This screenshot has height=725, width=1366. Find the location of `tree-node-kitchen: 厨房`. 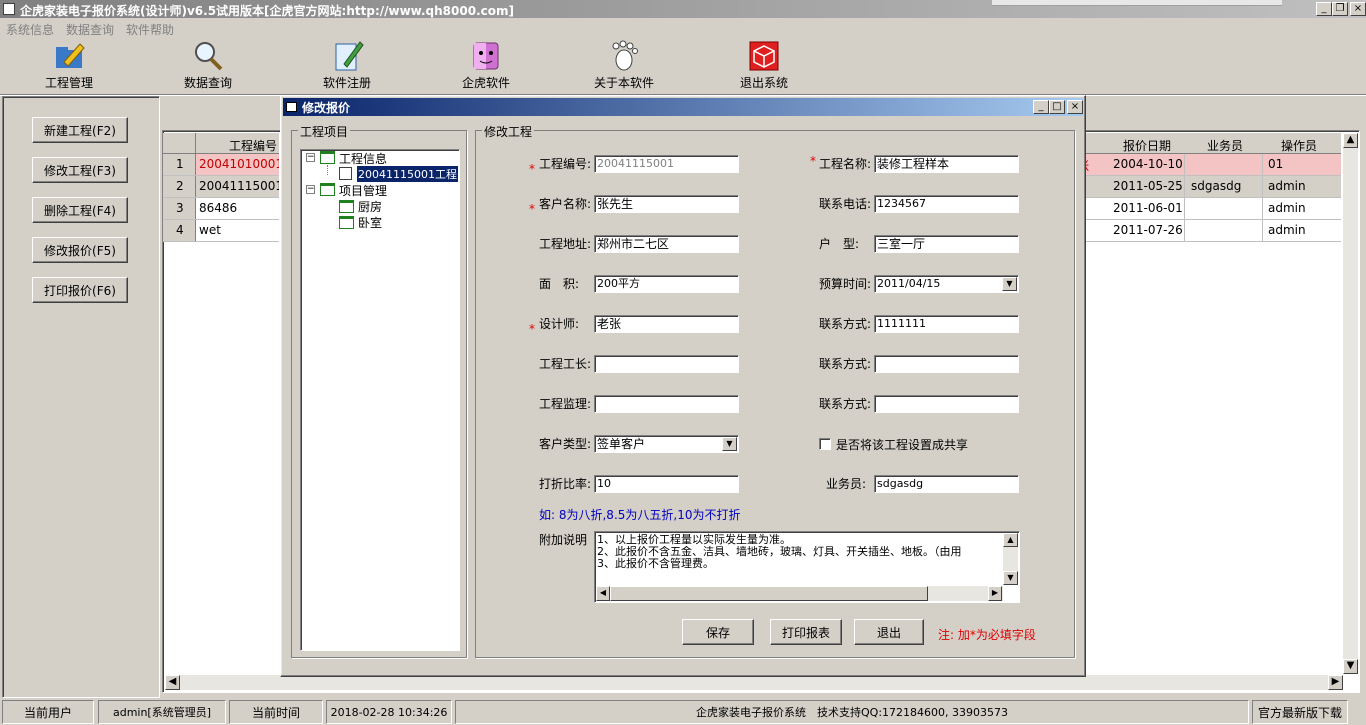

tree-node-kitchen: 厨房 is located at coordinates (370, 206).